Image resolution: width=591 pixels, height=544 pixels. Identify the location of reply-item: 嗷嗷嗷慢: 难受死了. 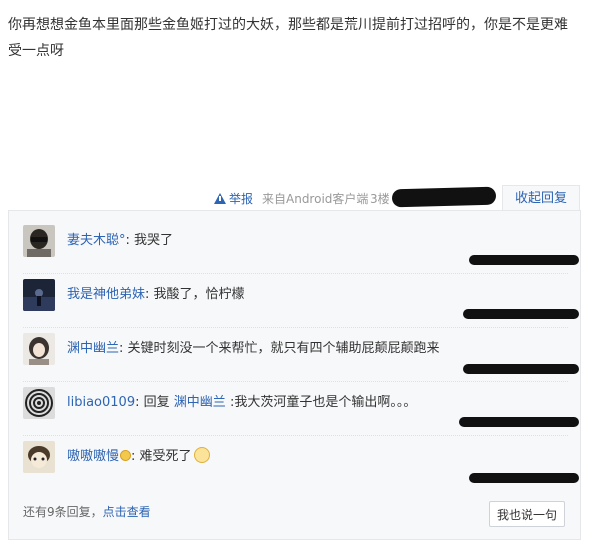
(301, 465).